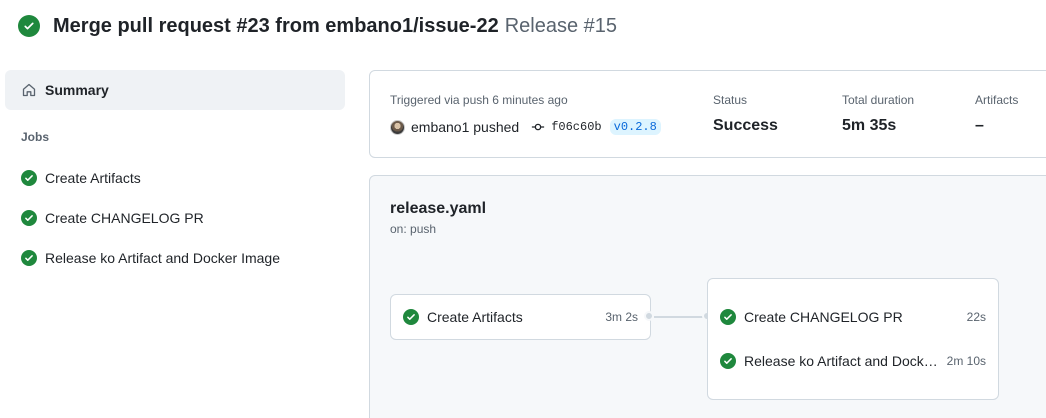 This screenshot has height=418, width=1046. I want to click on graph-job-create-artifacts: Create Artifacts 3m 2s, so click(520, 317).